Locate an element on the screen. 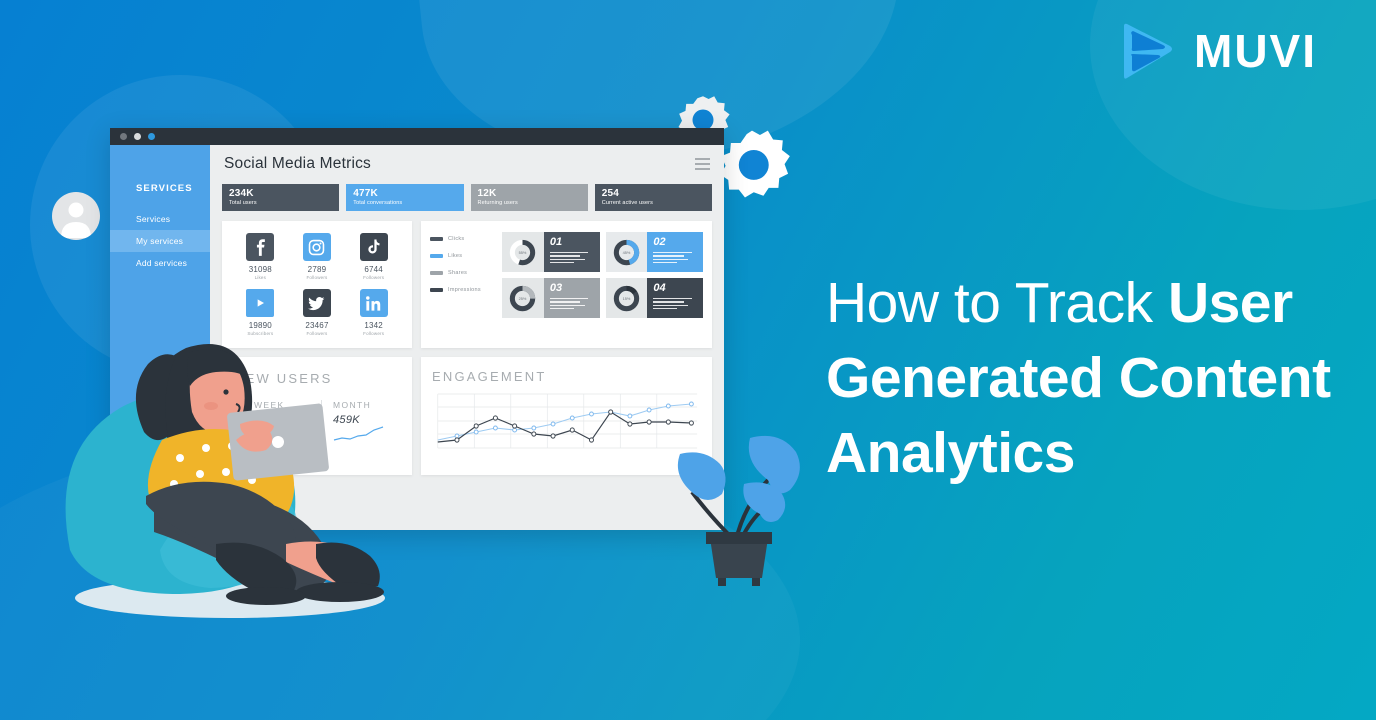 The image size is (1376, 720). stat-label: Returning users is located at coordinates (497, 203).